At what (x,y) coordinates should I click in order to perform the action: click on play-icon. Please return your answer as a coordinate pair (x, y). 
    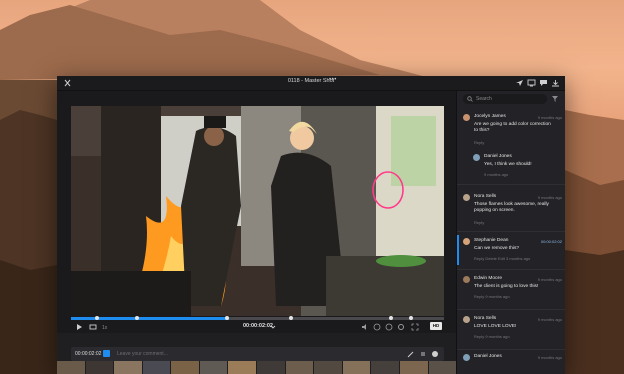
    Looking at the image, I should click on (79, 327).